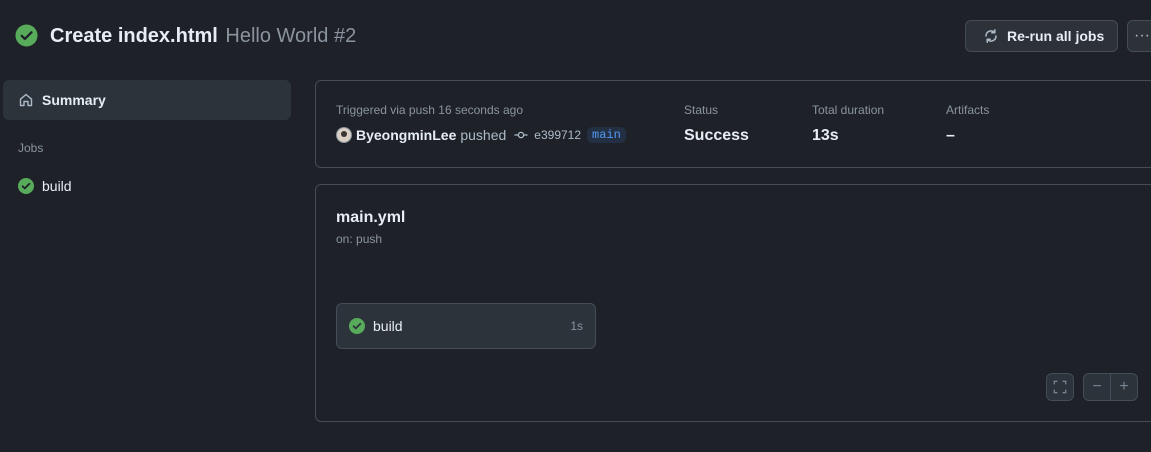 The height and width of the screenshot is (452, 1151). I want to click on page-title: Create index.html Hello World #2, so click(203, 36).